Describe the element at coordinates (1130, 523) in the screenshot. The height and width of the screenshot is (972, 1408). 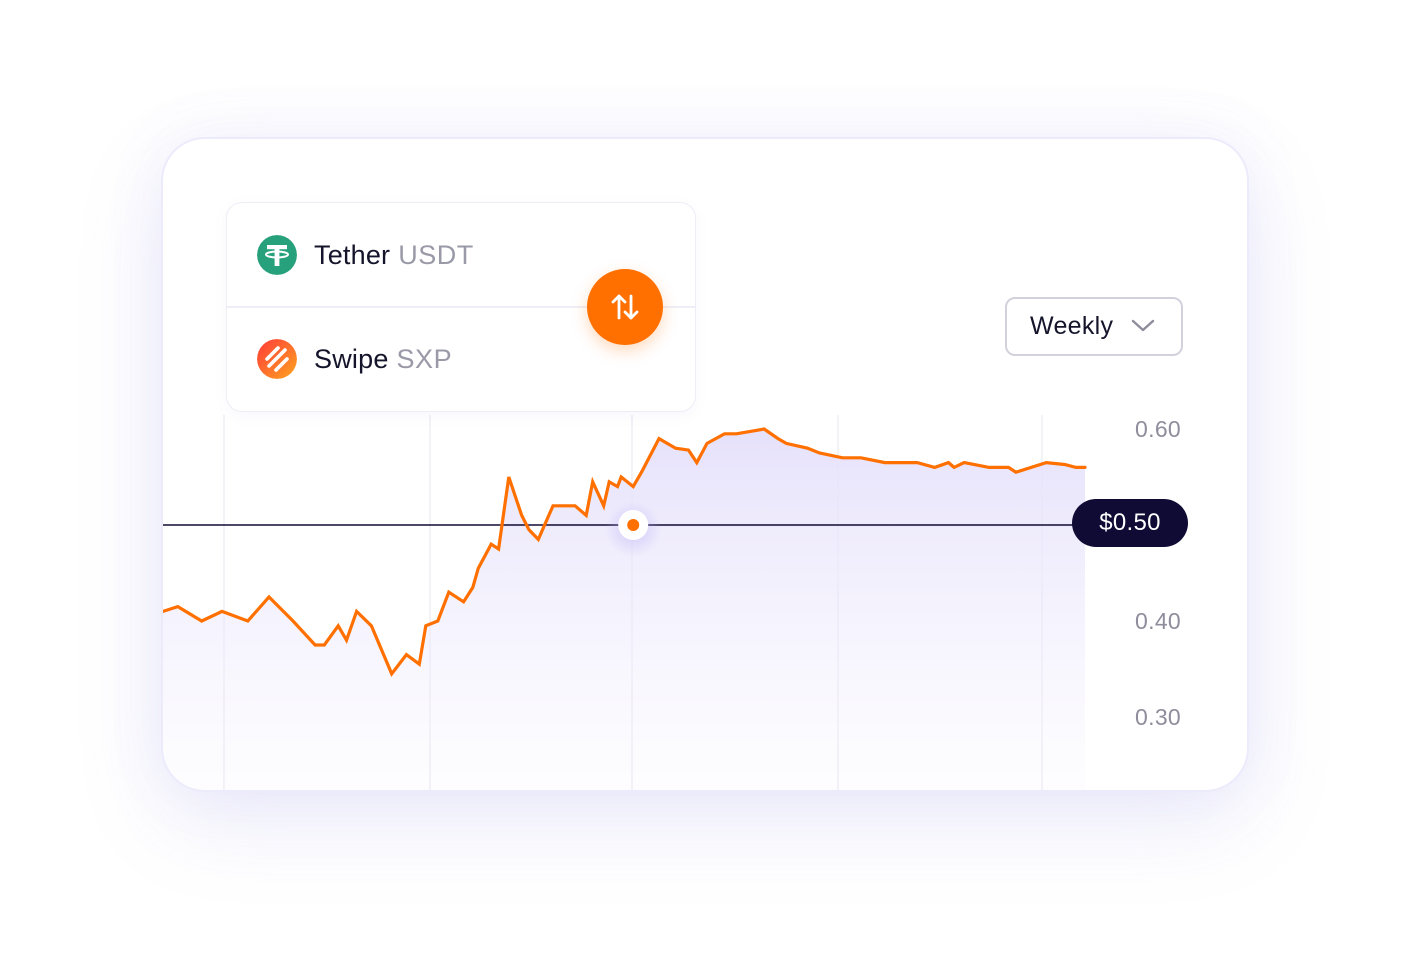
I see `current-price-badge: $0.50` at that location.